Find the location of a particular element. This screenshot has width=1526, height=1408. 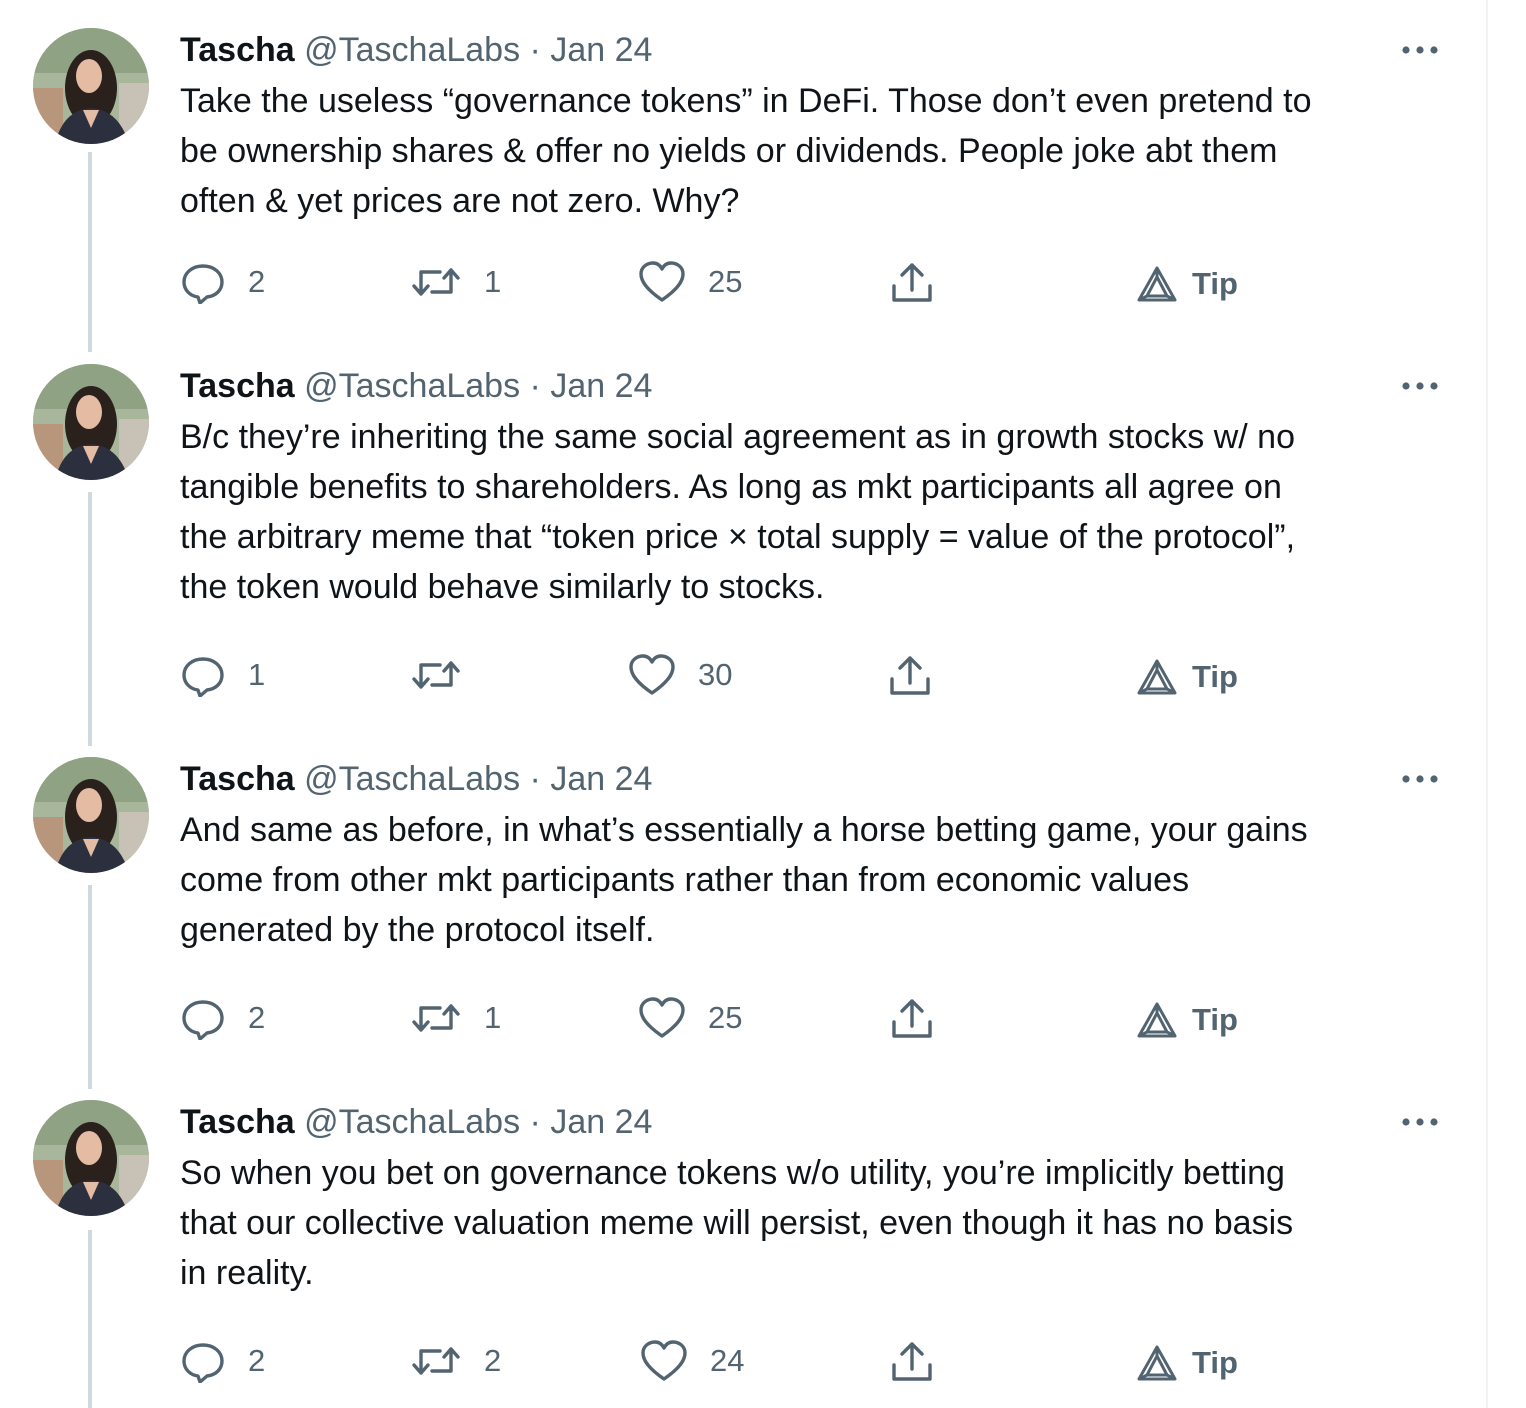

like-count: 30 is located at coordinates (715, 674).